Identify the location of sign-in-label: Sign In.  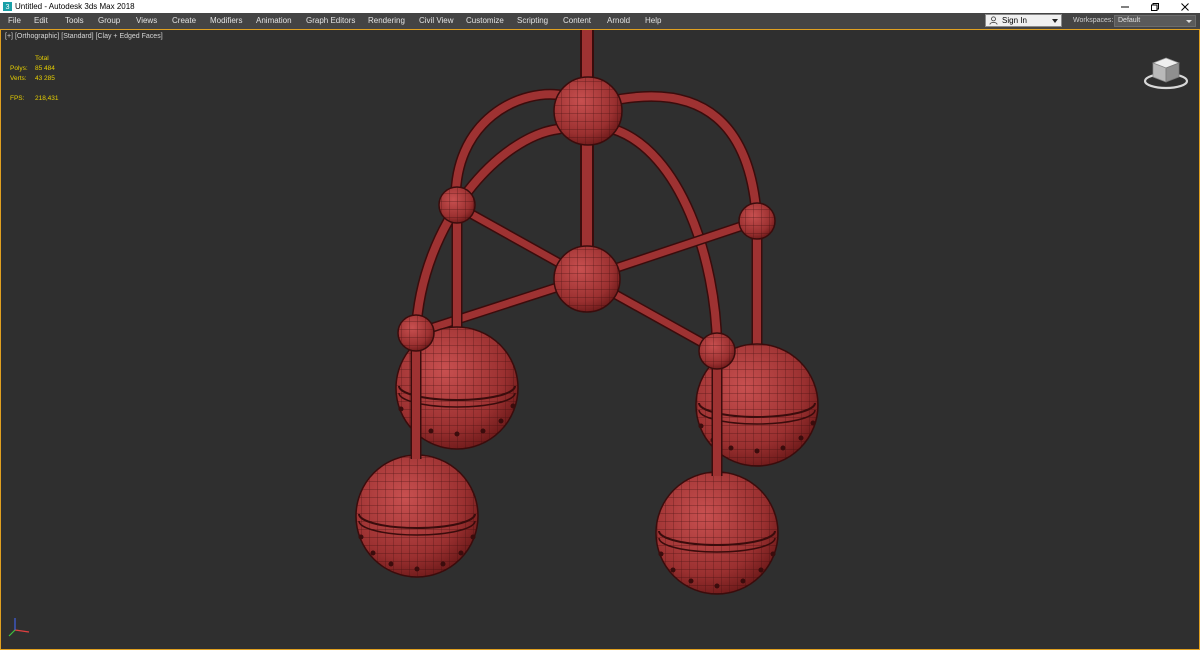
(1014, 20).